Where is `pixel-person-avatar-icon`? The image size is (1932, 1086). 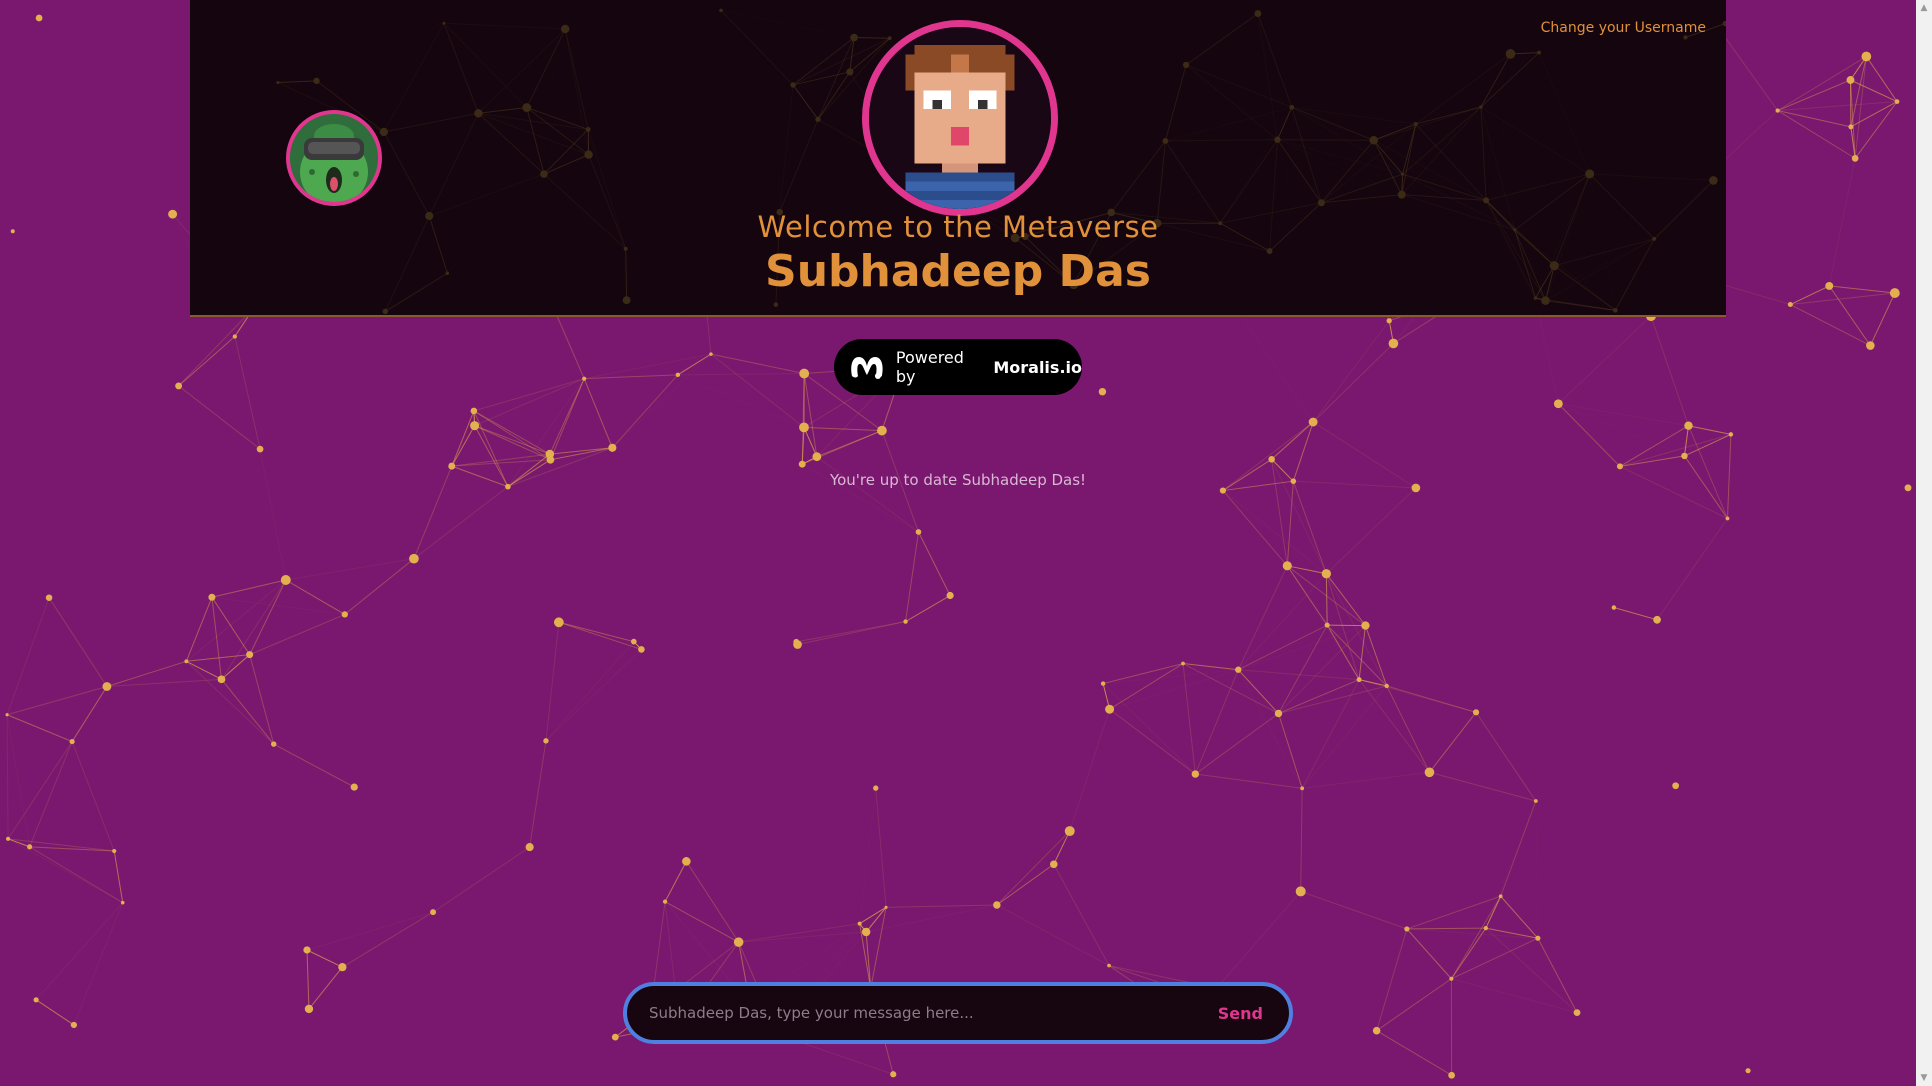
pixel-person-avatar-icon is located at coordinates (960, 118).